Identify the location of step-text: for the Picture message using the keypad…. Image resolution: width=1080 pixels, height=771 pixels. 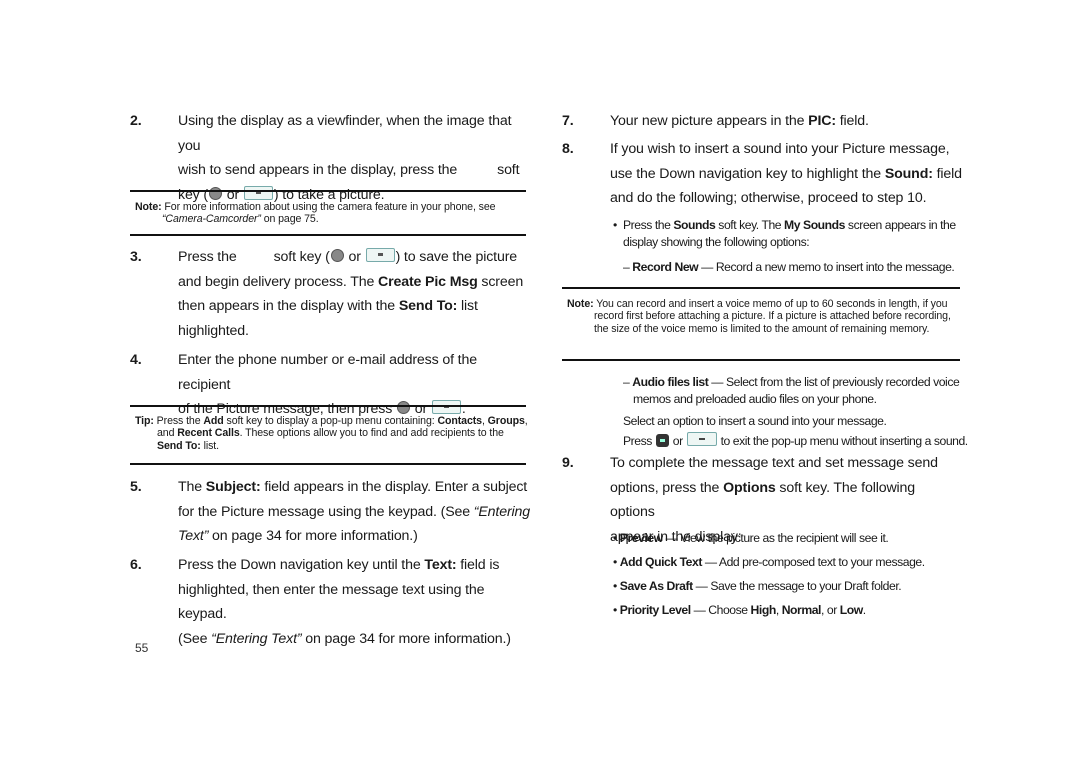
(326, 511).